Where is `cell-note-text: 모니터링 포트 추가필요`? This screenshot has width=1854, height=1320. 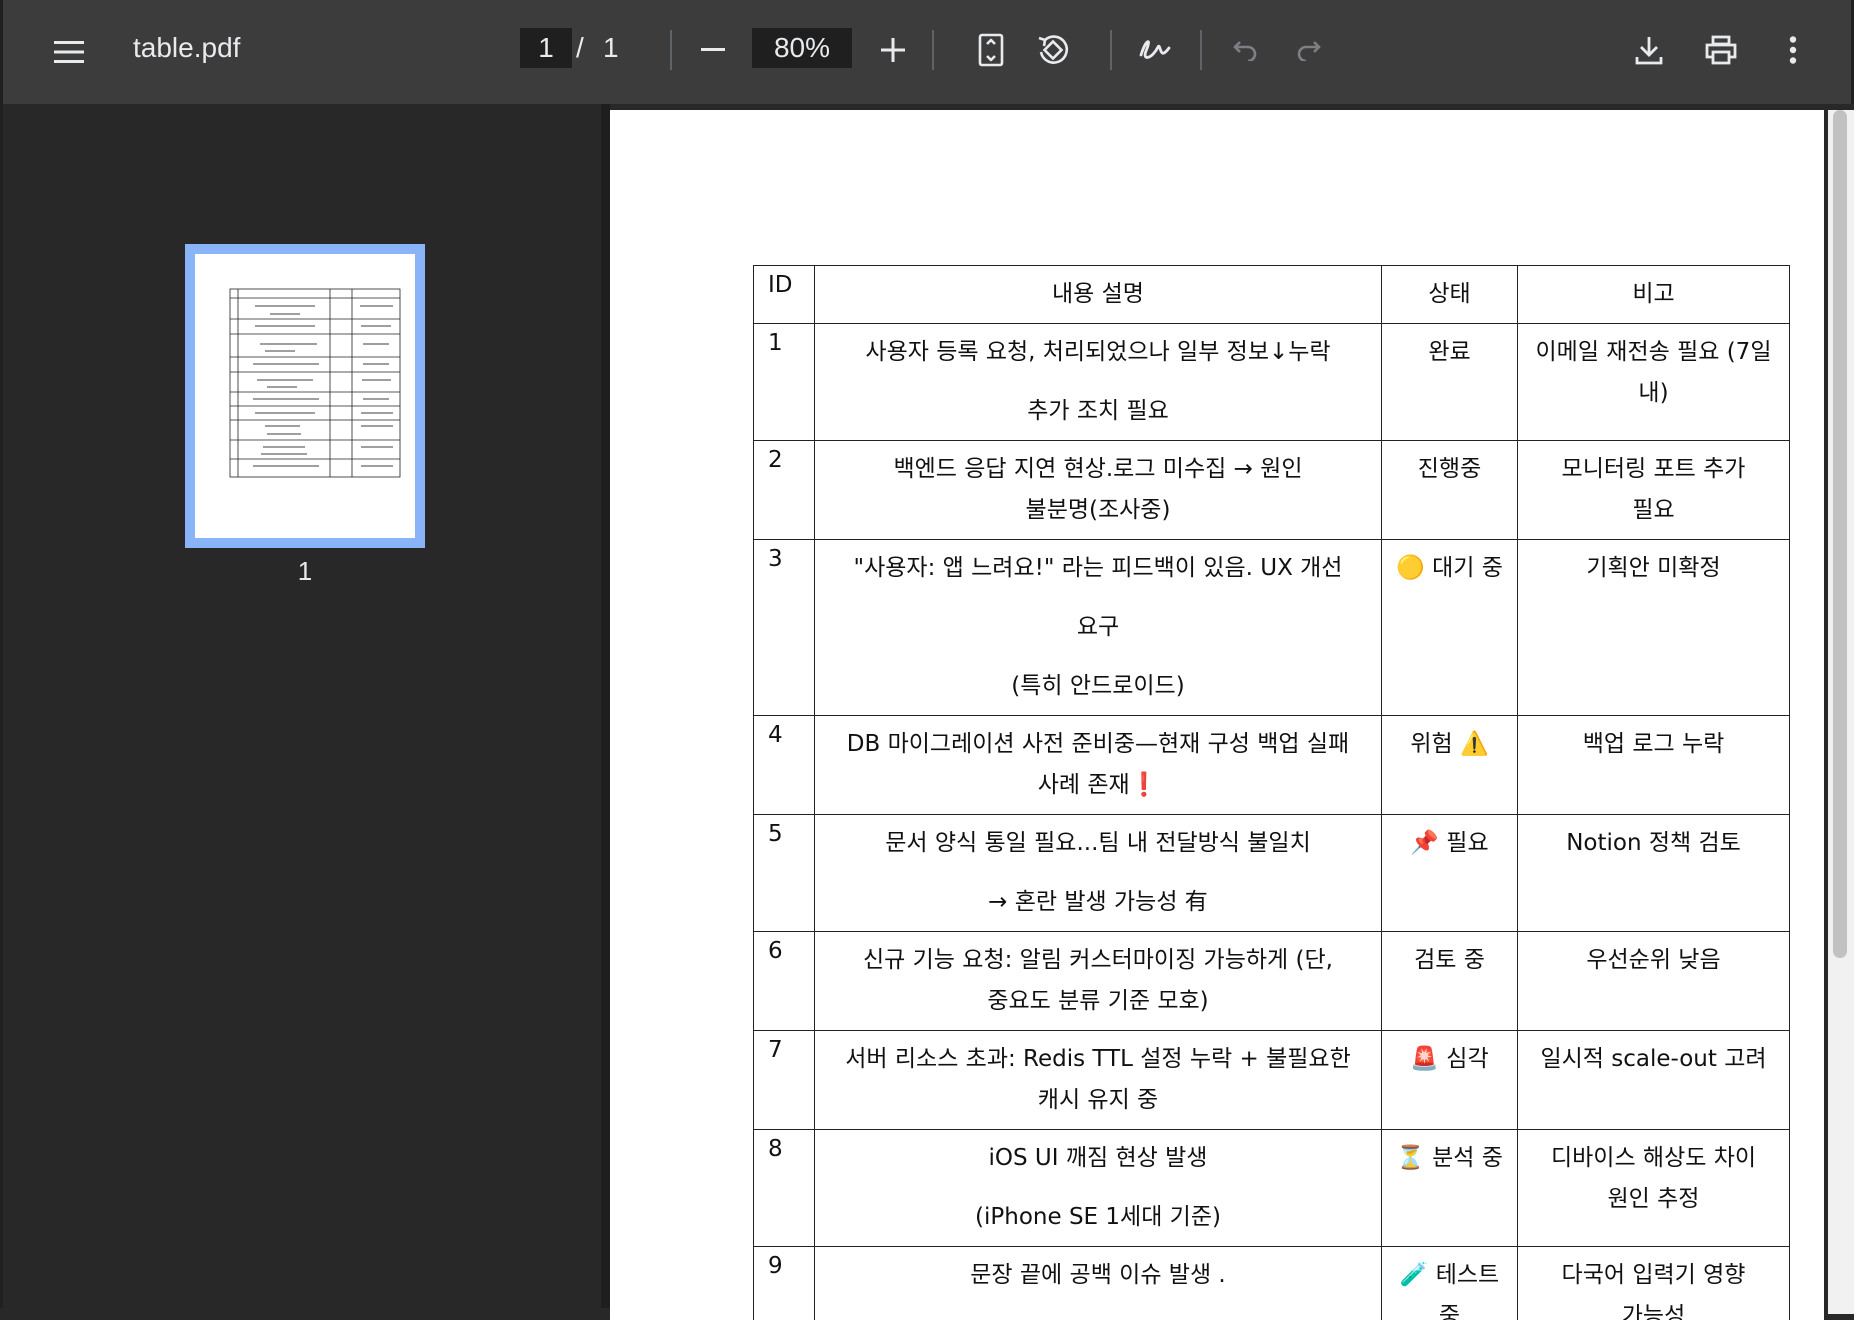 cell-note-text: 모니터링 포트 추가필요 is located at coordinates (1653, 490).